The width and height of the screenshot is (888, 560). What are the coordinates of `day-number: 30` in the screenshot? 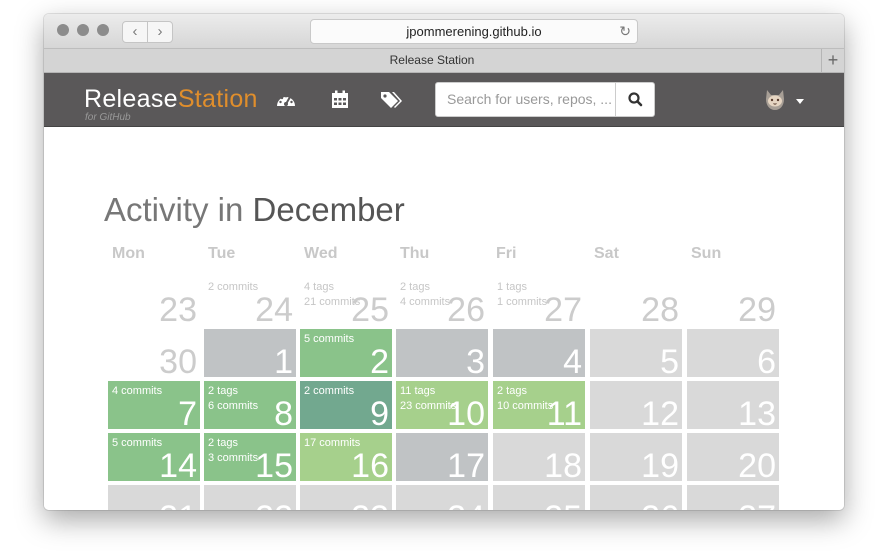 It's located at (178, 360).